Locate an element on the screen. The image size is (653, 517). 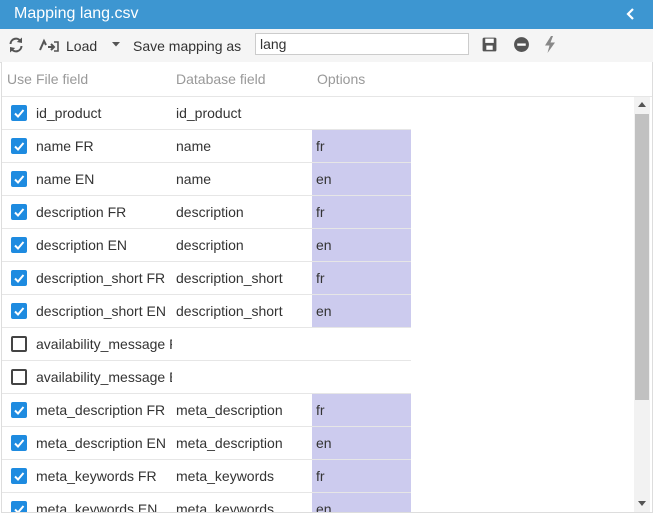
table-row: description FR description fr is located at coordinates (206, 212).